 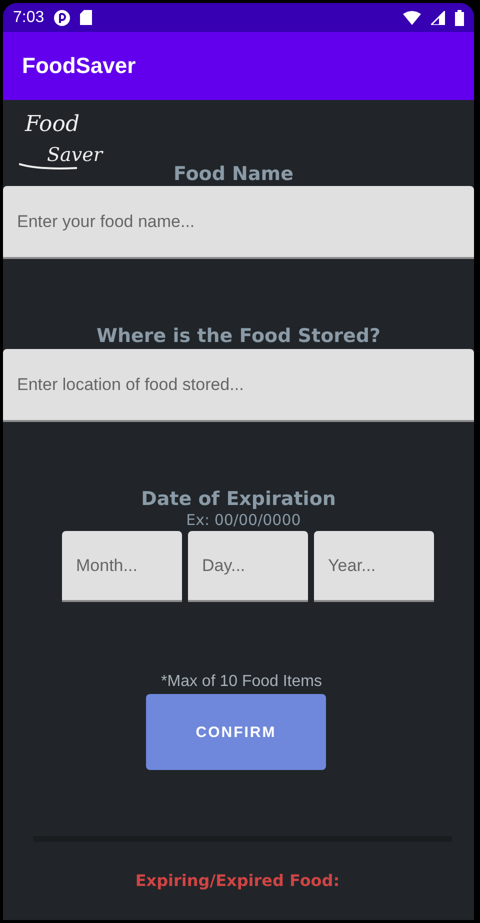 I want to click on sd-card-icon, so click(x=86, y=17).